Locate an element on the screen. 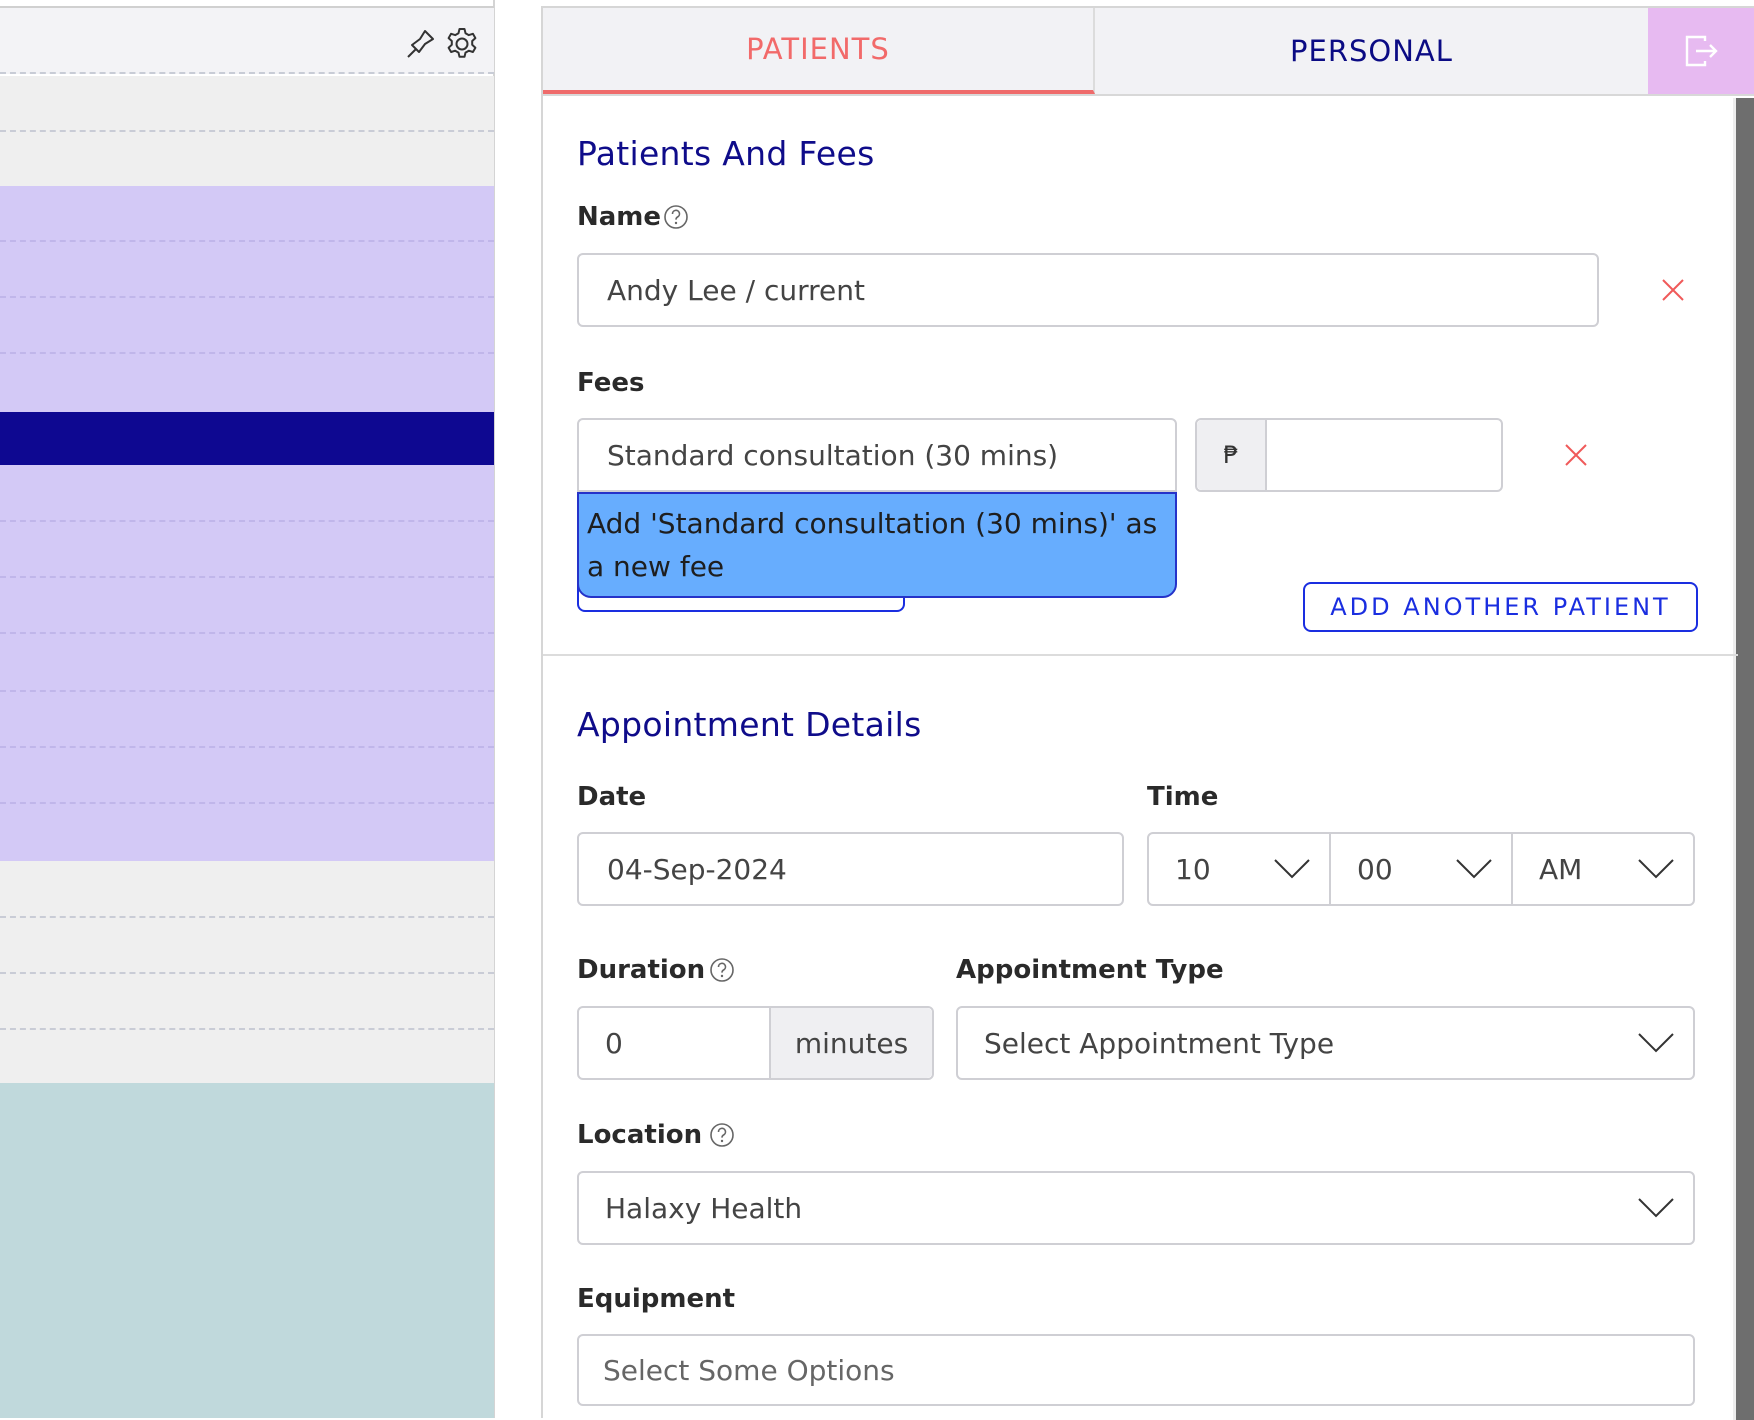  duration-label: Duration is located at coordinates (641, 970).